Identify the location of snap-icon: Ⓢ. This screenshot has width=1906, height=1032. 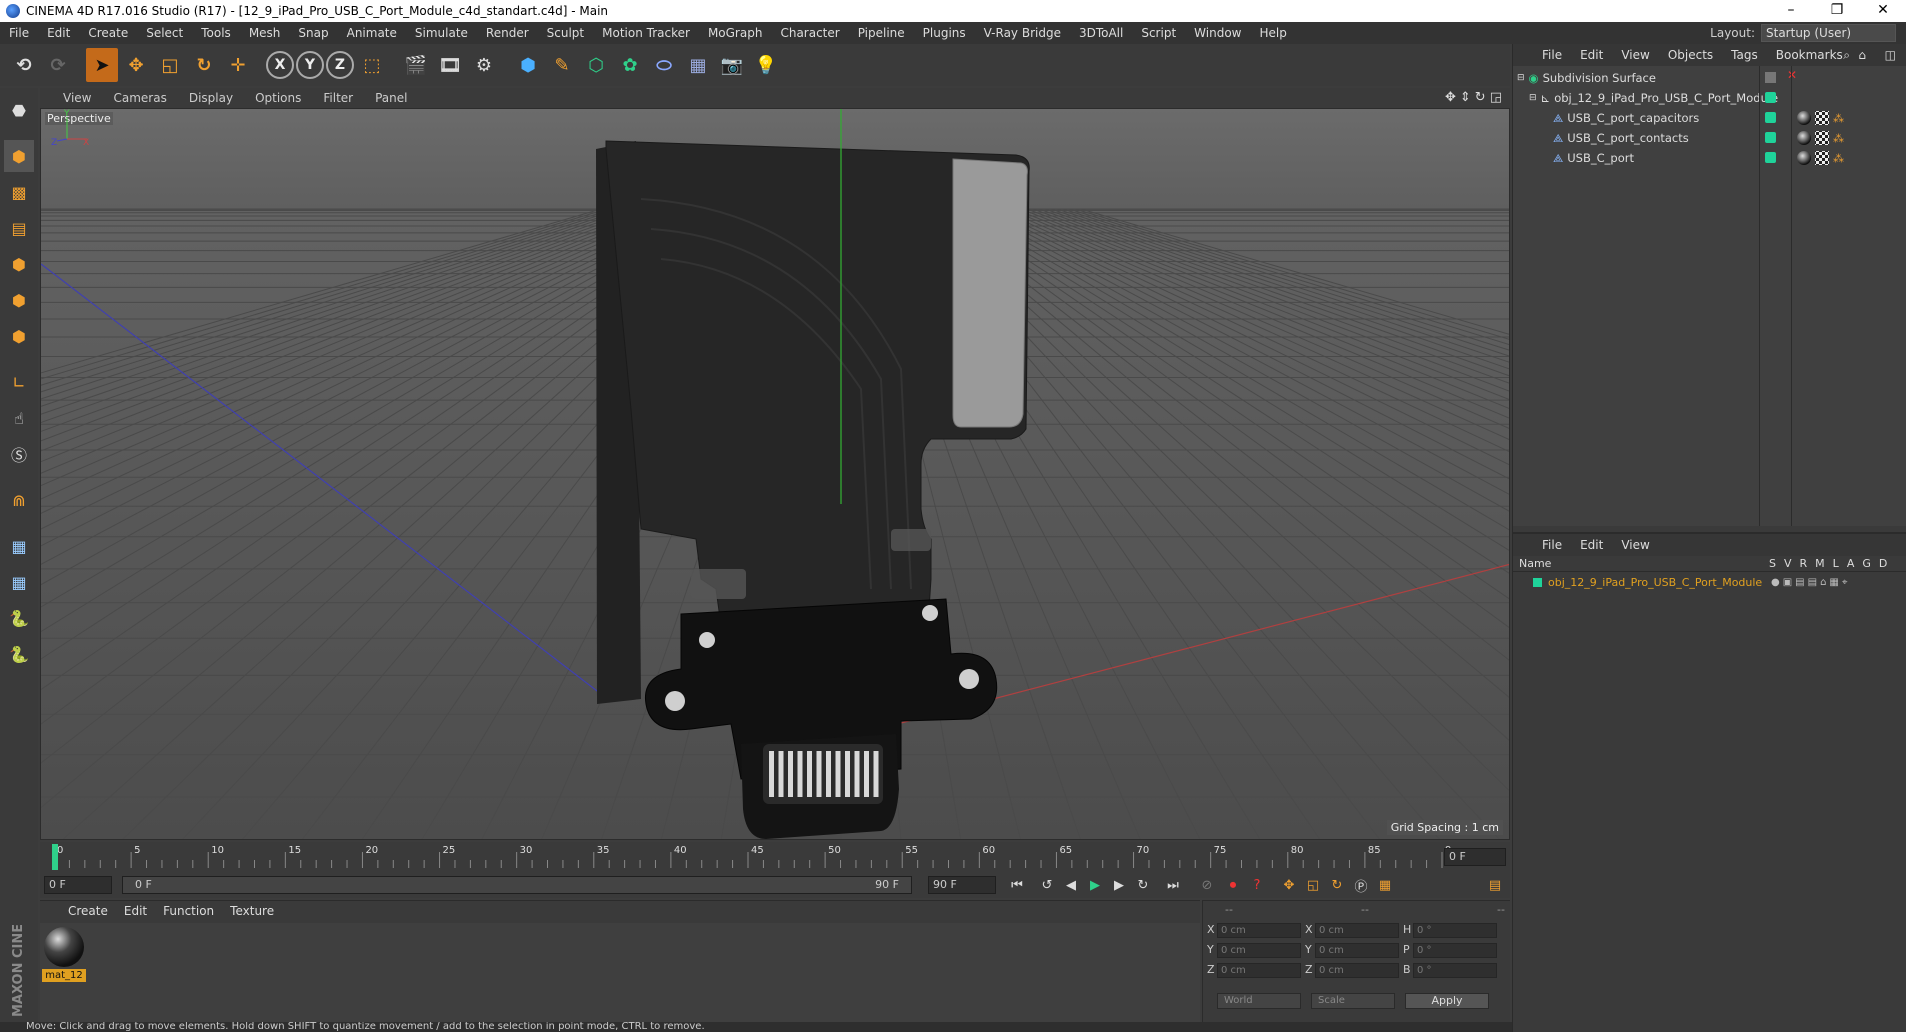
(19, 454).